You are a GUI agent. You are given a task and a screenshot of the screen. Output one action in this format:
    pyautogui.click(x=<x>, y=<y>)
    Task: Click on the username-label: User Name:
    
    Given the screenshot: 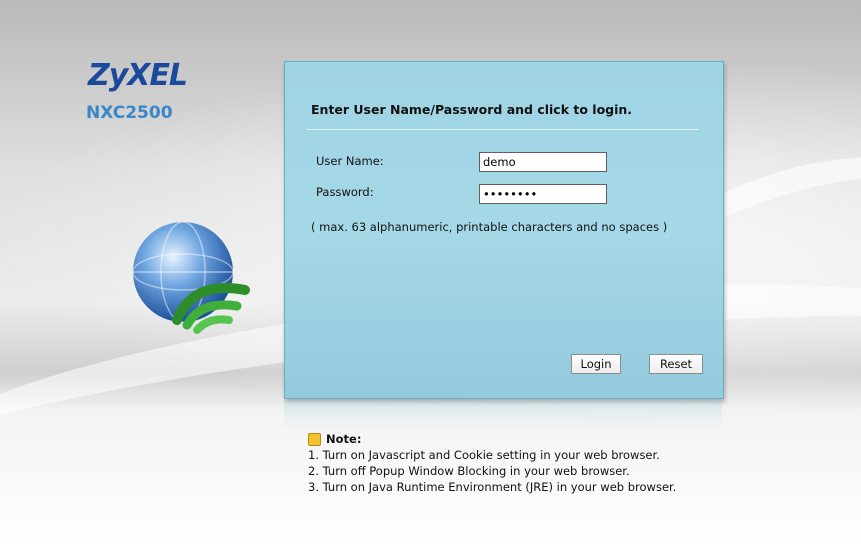 What is the action you would take?
    pyautogui.click(x=350, y=161)
    